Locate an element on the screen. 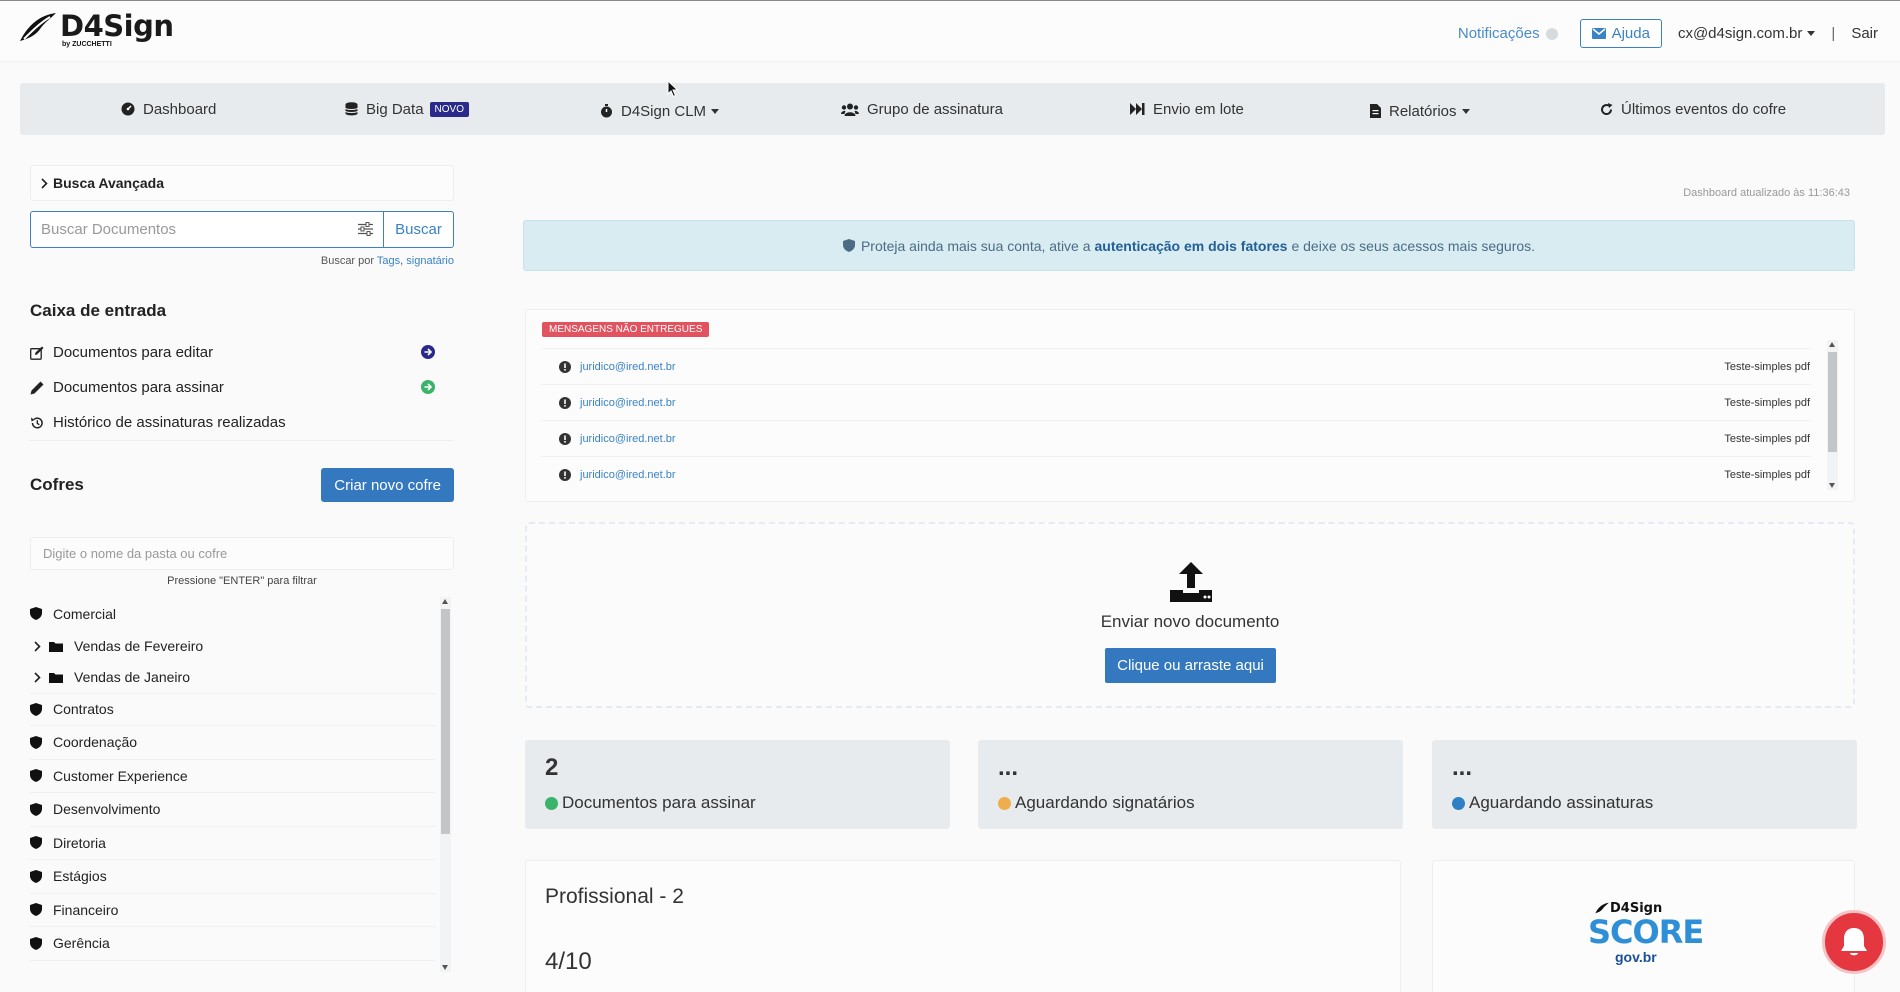 The height and width of the screenshot is (992, 1900). inbox-item-label: Documentos para assinar is located at coordinates (138, 387).